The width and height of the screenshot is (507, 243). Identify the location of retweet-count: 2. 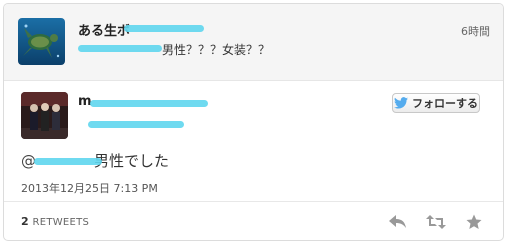
(25, 221).